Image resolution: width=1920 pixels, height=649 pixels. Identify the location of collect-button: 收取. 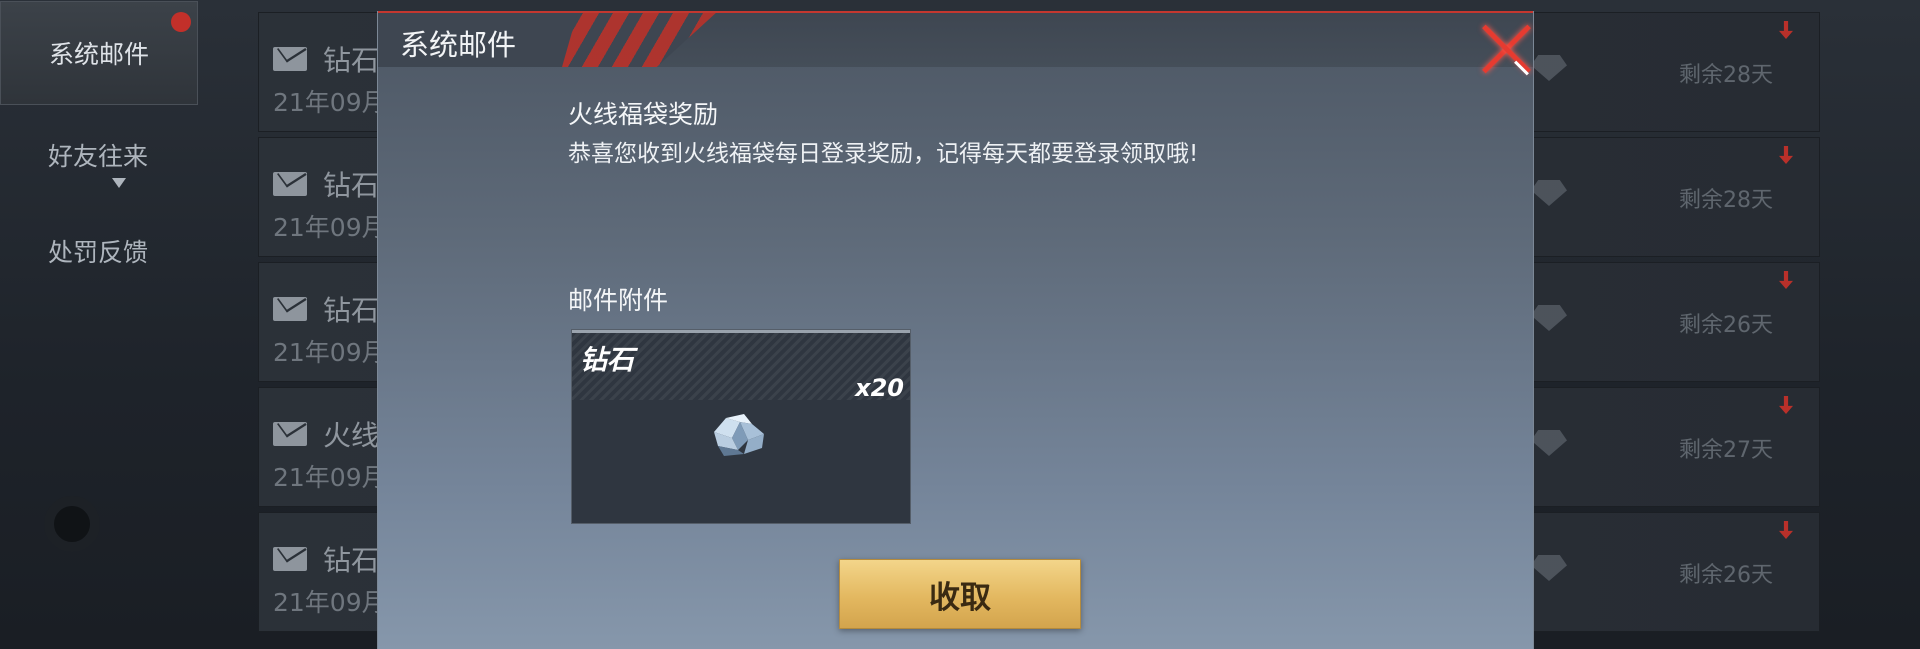
(960, 594).